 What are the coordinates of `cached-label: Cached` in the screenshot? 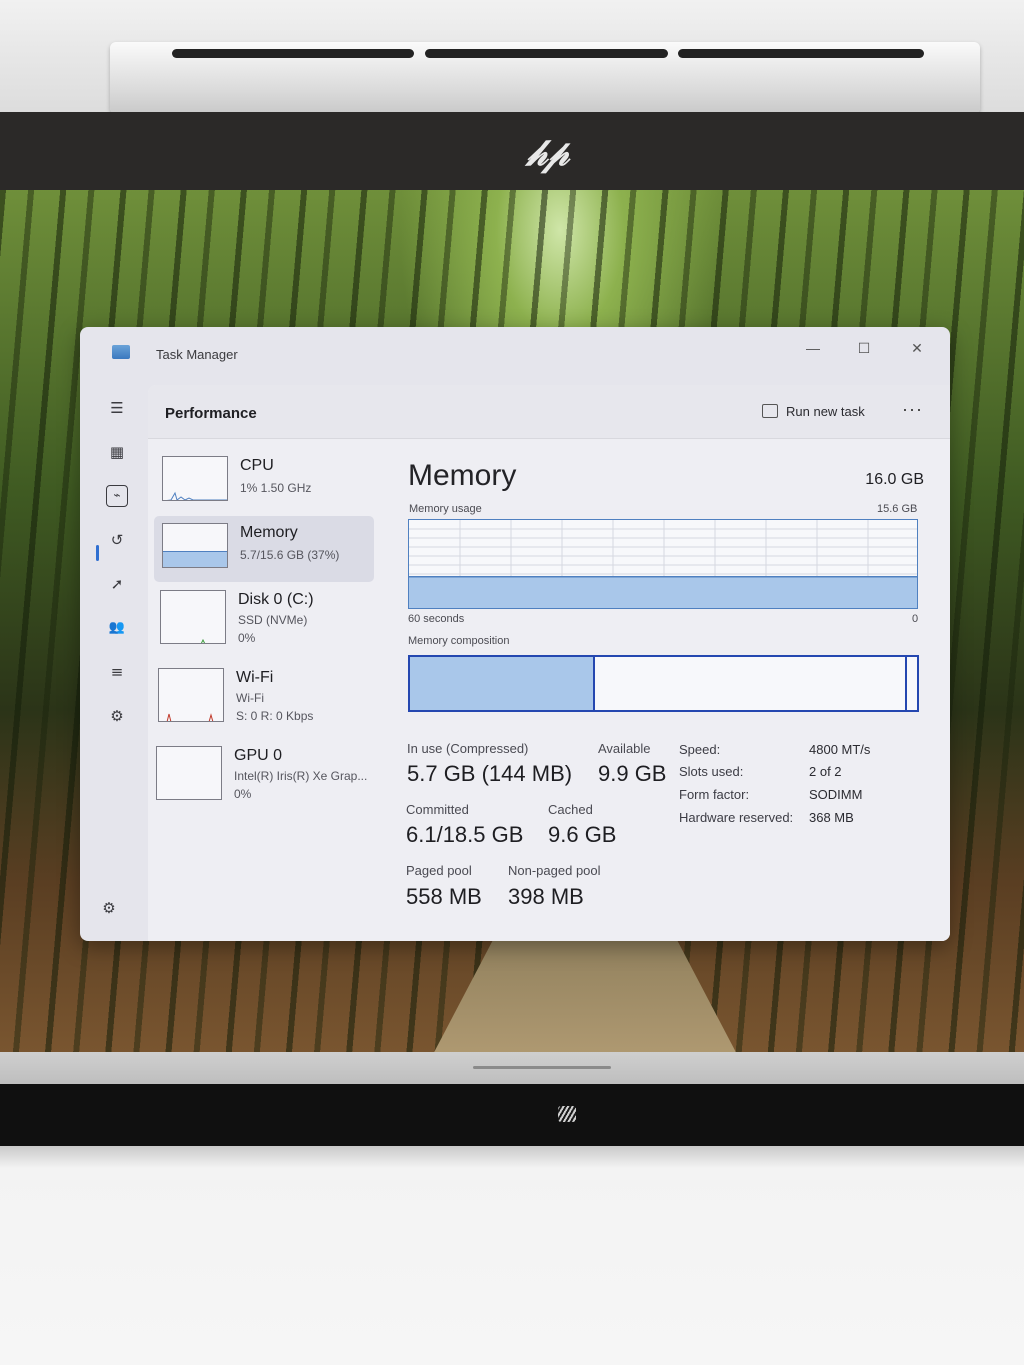 It's located at (570, 809).